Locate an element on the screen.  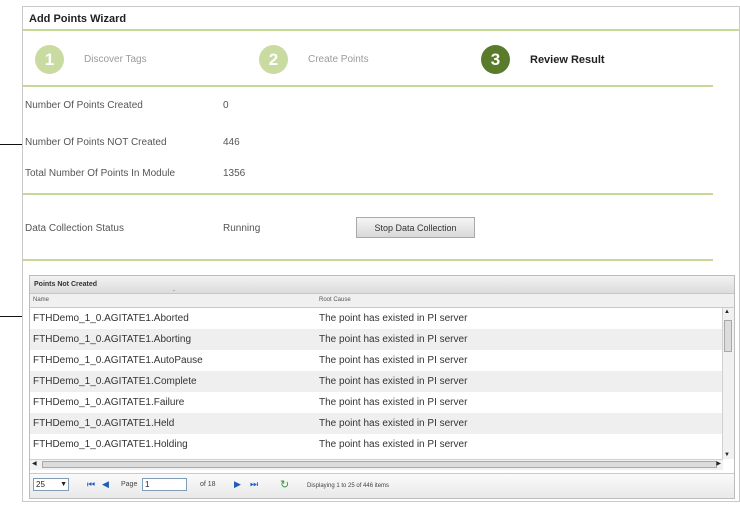
cell-name: FTHDemo_1_0.AGITATE1.Aborting is located at coordinates (112, 339).